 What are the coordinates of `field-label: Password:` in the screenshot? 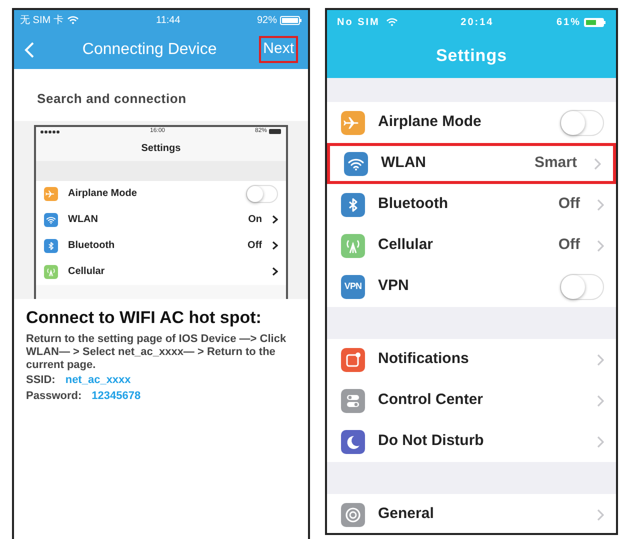 It's located at (54, 396).